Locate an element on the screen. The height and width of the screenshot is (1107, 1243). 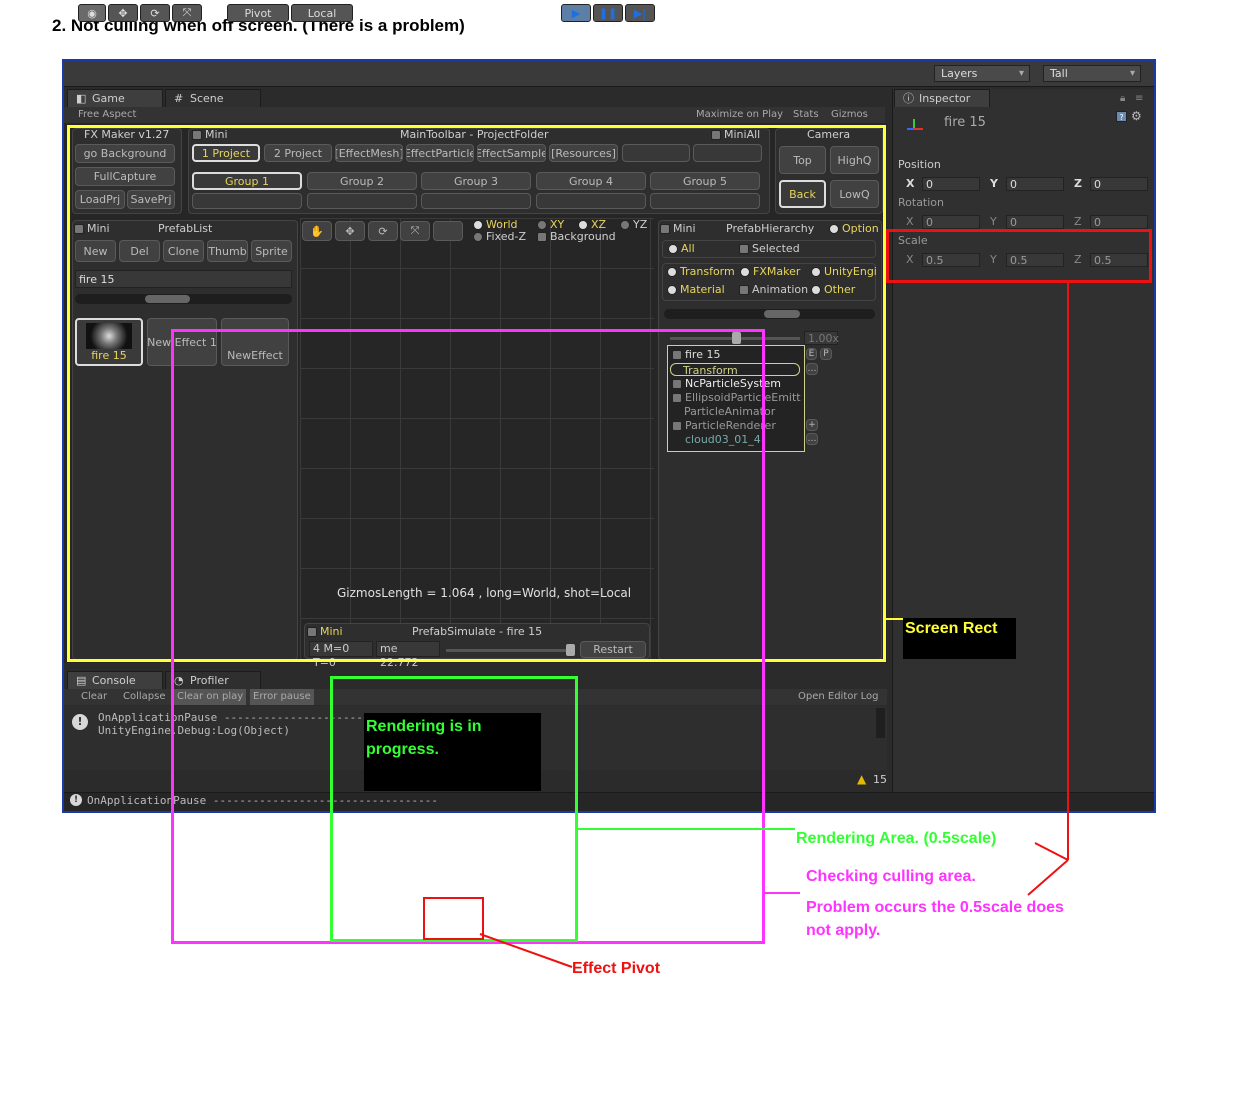
scale-leader-to-rendering is located at coordinates (1051, 851).